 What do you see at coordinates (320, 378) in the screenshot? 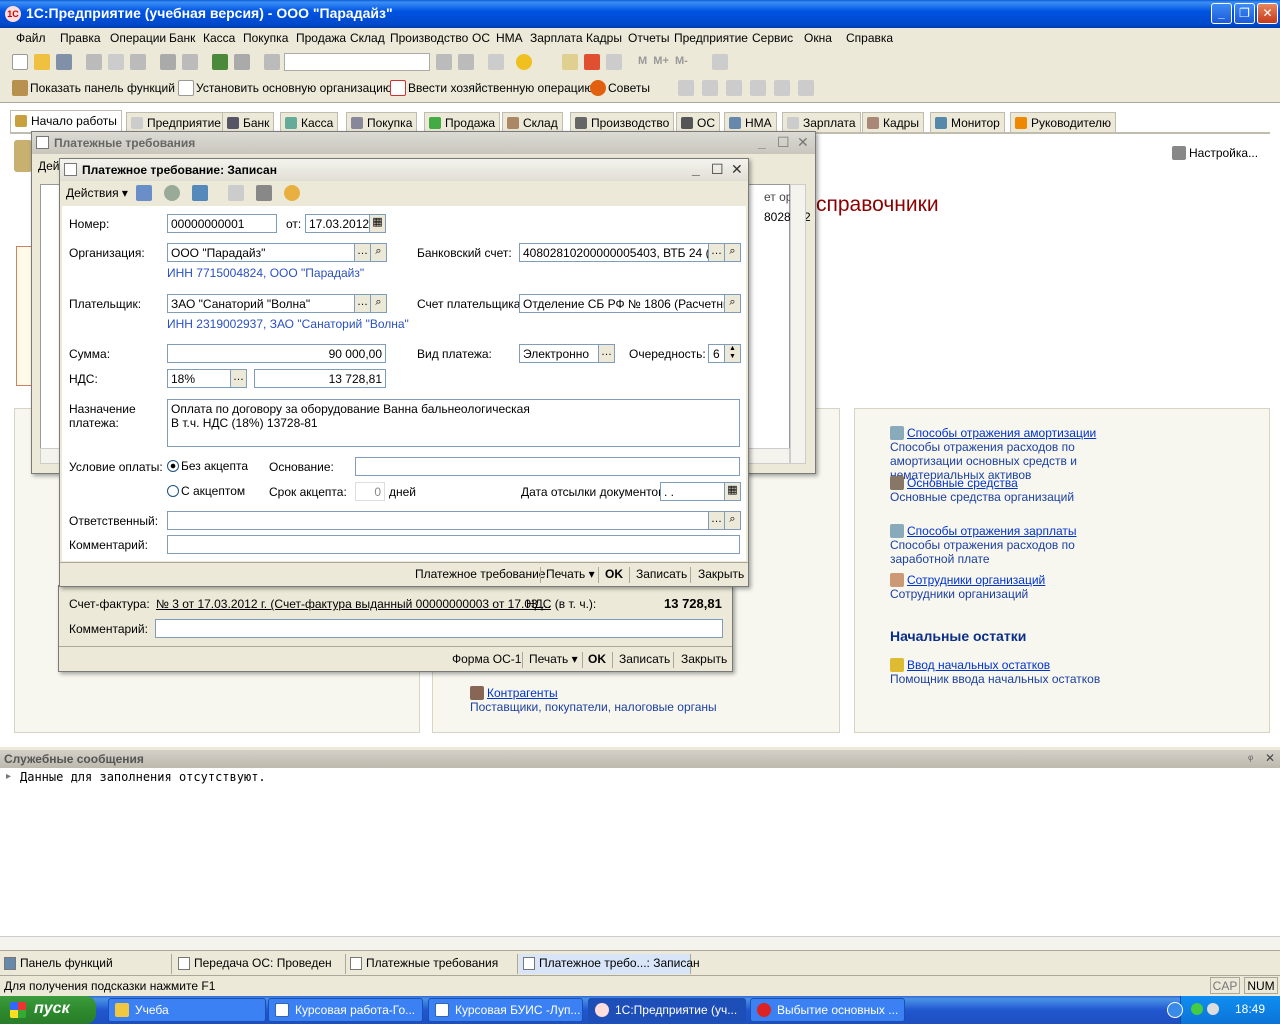
I see `vat-sum-field: 13 728,81` at bounding box center [320, 378].